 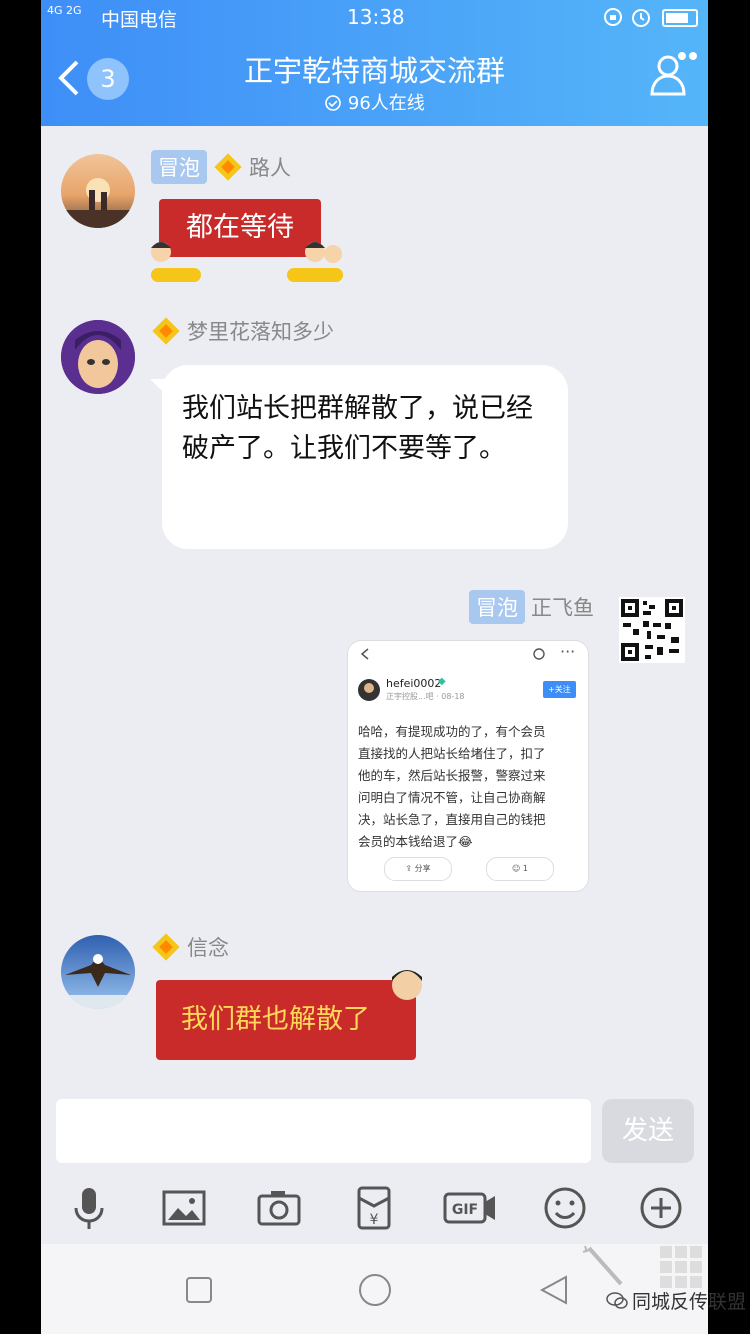 I want to click on card-username: hefei0002, so click(x=414, y=683).